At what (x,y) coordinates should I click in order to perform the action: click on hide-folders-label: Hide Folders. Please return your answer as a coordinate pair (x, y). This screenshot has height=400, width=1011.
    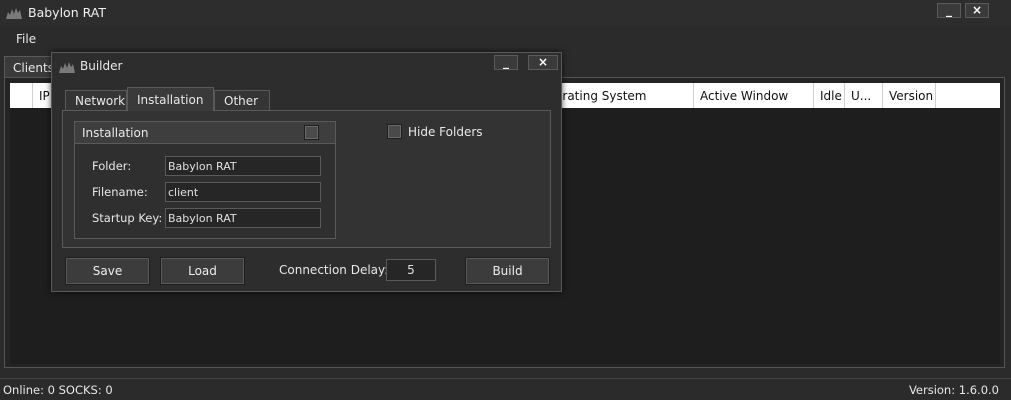
    Looking at the image, I should click on (445, 132).